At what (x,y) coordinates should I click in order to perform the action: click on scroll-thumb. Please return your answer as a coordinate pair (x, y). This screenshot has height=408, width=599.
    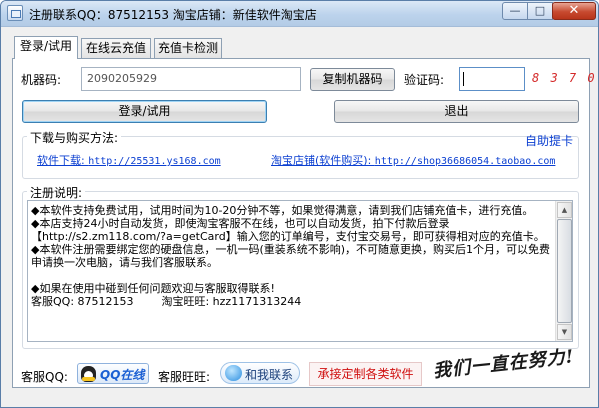
    Looking at the image, I should click on (564, 271).